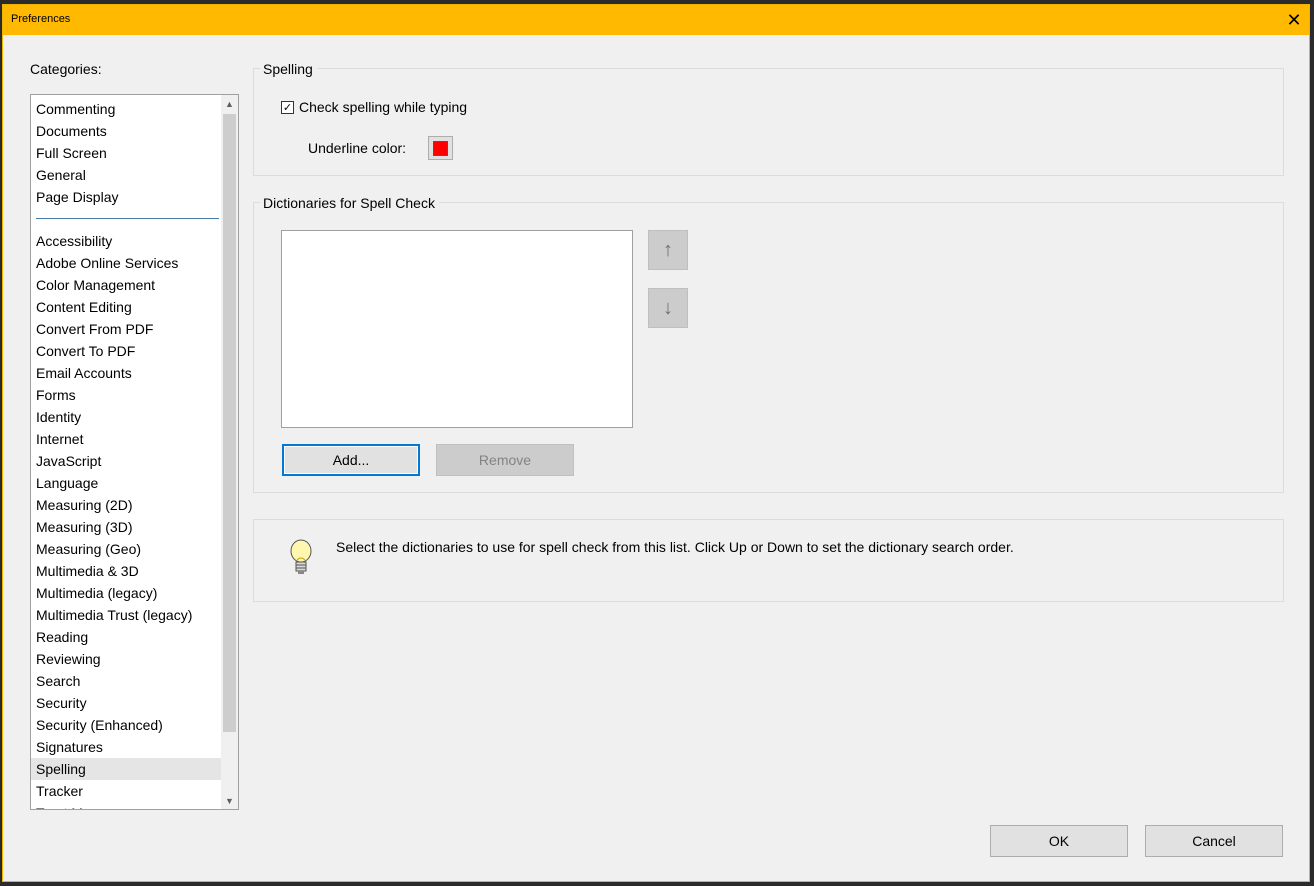 Image resolution: width=1314 pixels, height=886 pixels. I want to click on category-item-multimedia-trust-legacy: Multimedia Trust (legacy), so click(126, 615).